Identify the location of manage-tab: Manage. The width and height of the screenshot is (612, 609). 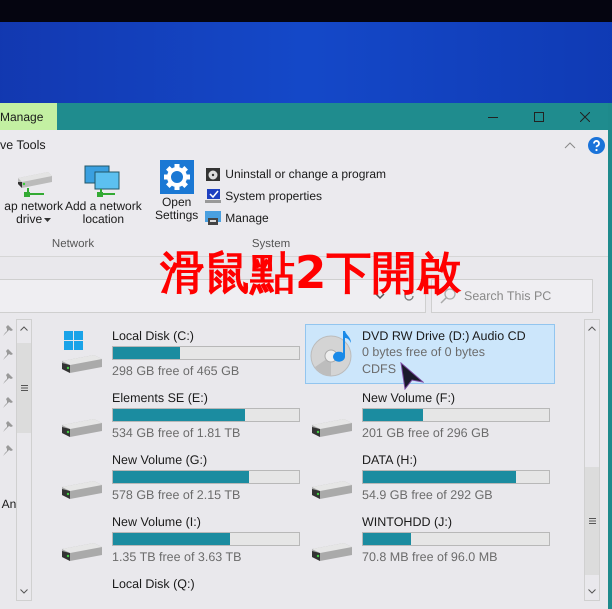
(28, 116).